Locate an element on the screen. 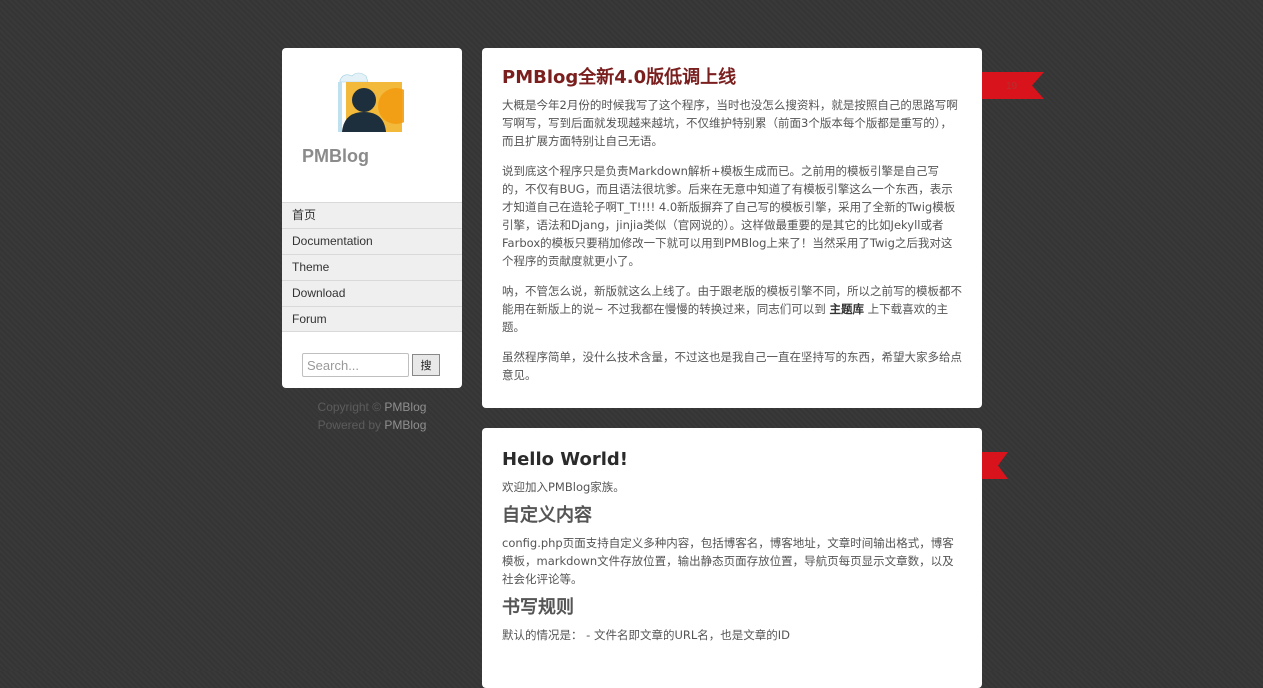 The width and height of the screenshot is (1263, 688). avatar is located at coordinates (376, 101).